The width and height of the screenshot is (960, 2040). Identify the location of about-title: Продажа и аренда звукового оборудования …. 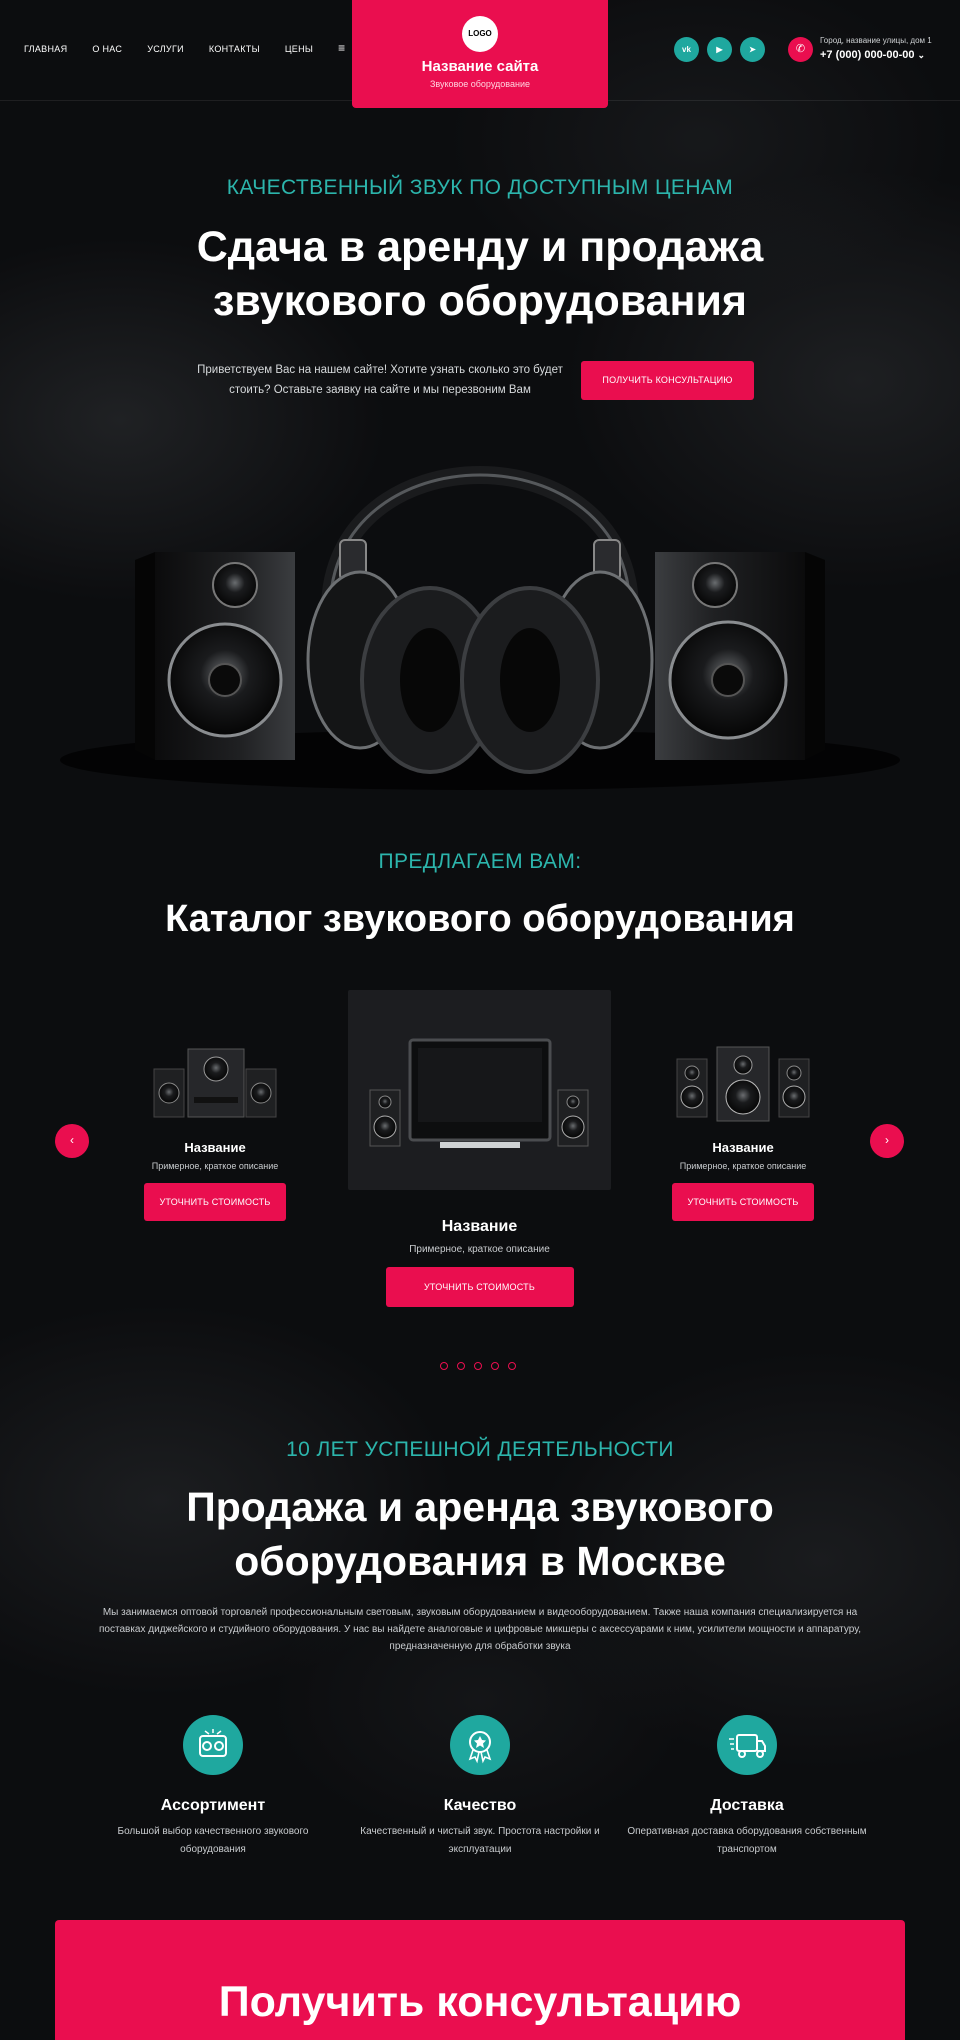
(480, 1534).